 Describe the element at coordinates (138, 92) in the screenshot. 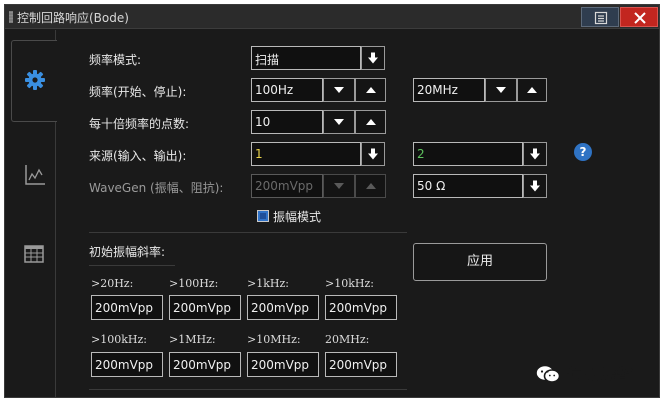

I see `freq-range-label: 频率(开始、停止):` at that location.